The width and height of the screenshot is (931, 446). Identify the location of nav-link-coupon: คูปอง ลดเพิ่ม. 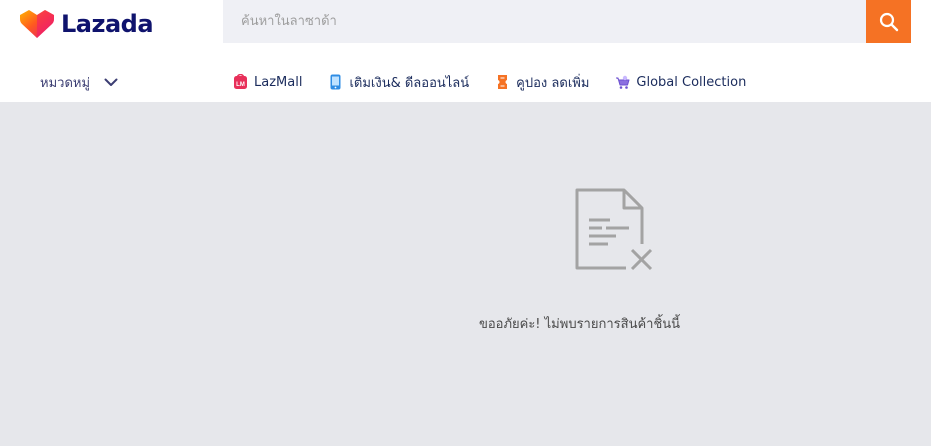
(542, 82).